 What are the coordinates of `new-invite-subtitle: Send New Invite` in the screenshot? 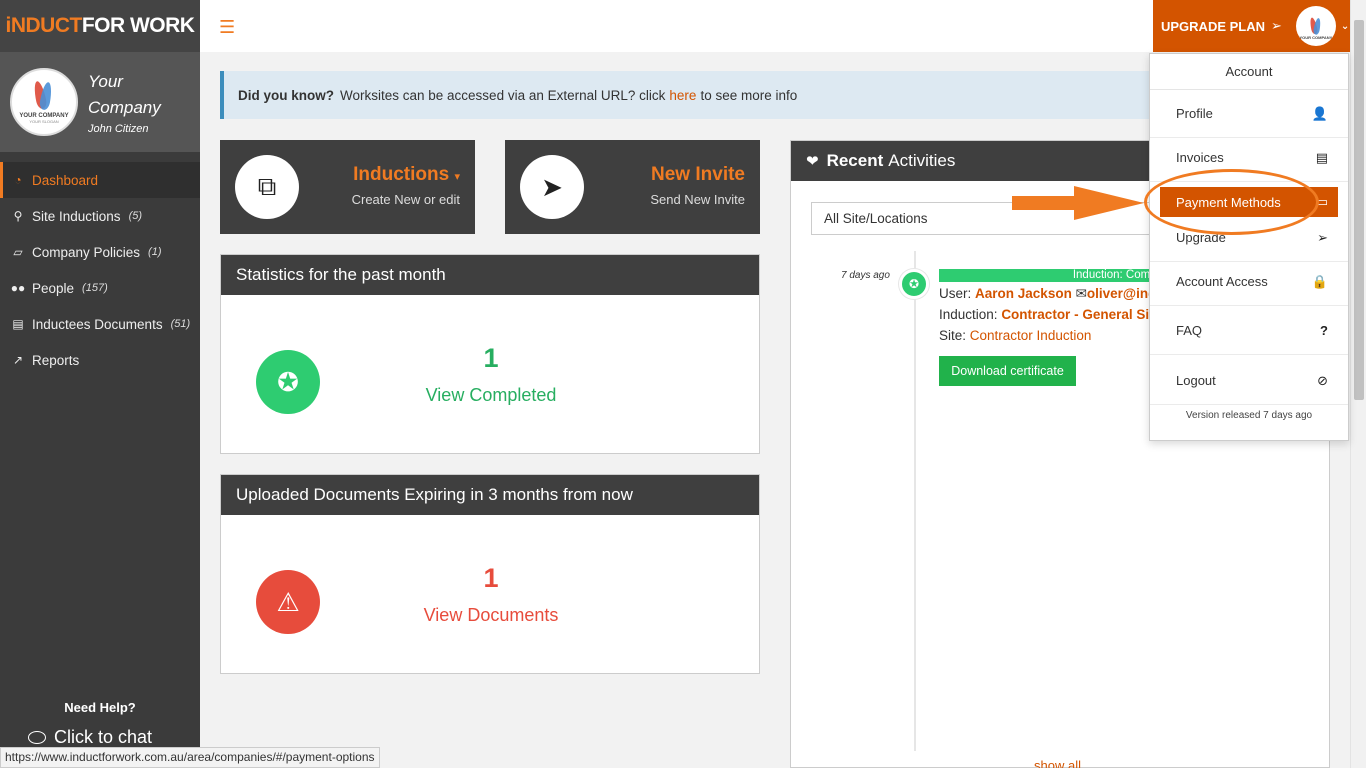 It's located at (697, 199).